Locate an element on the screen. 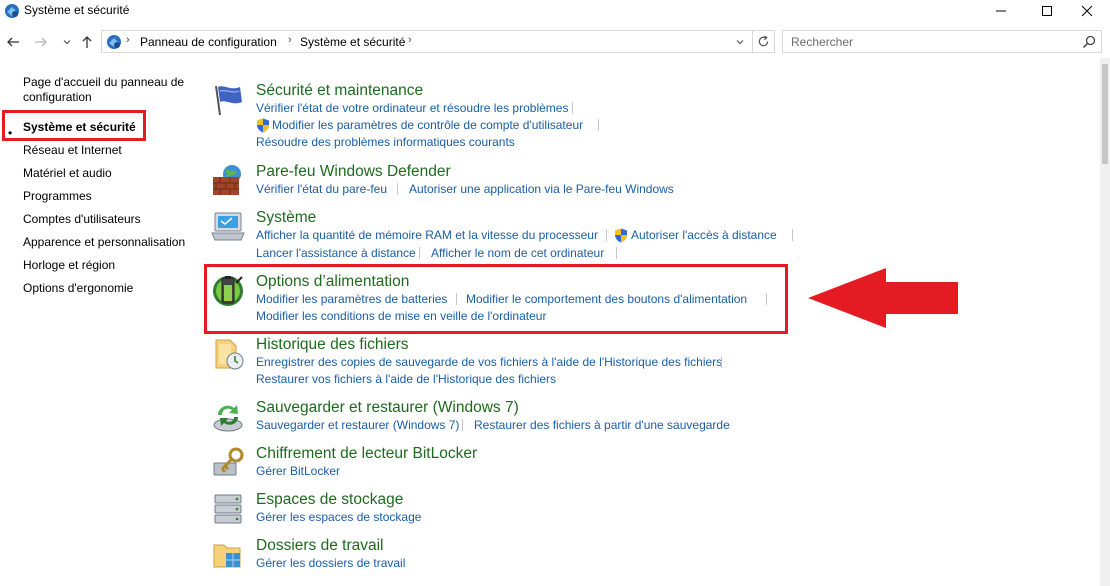  up-button is located at coordinates (87, 42).